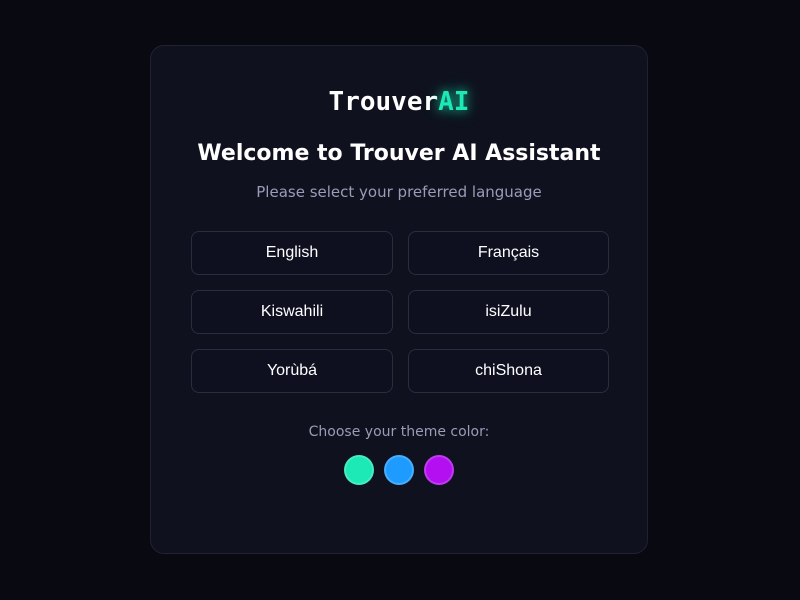 The height and width of the screenshot is (600, 800). Describe the element at coordinates (292, 312) in the screenshot. I see `language-button-kiswahili: Kiswahili` at that location.